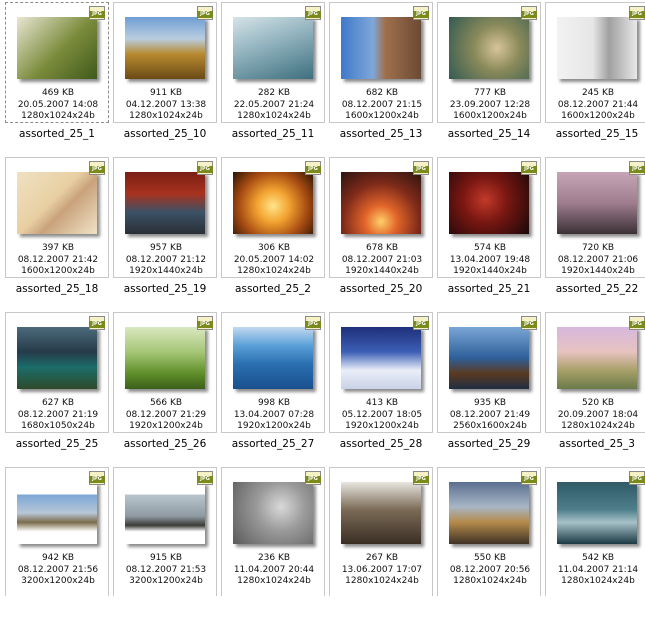 The image size is (645, 617). Describe the element at coordinates (273, 134) in the screenshot. I see `file-name: assorted_25_11` at that location.